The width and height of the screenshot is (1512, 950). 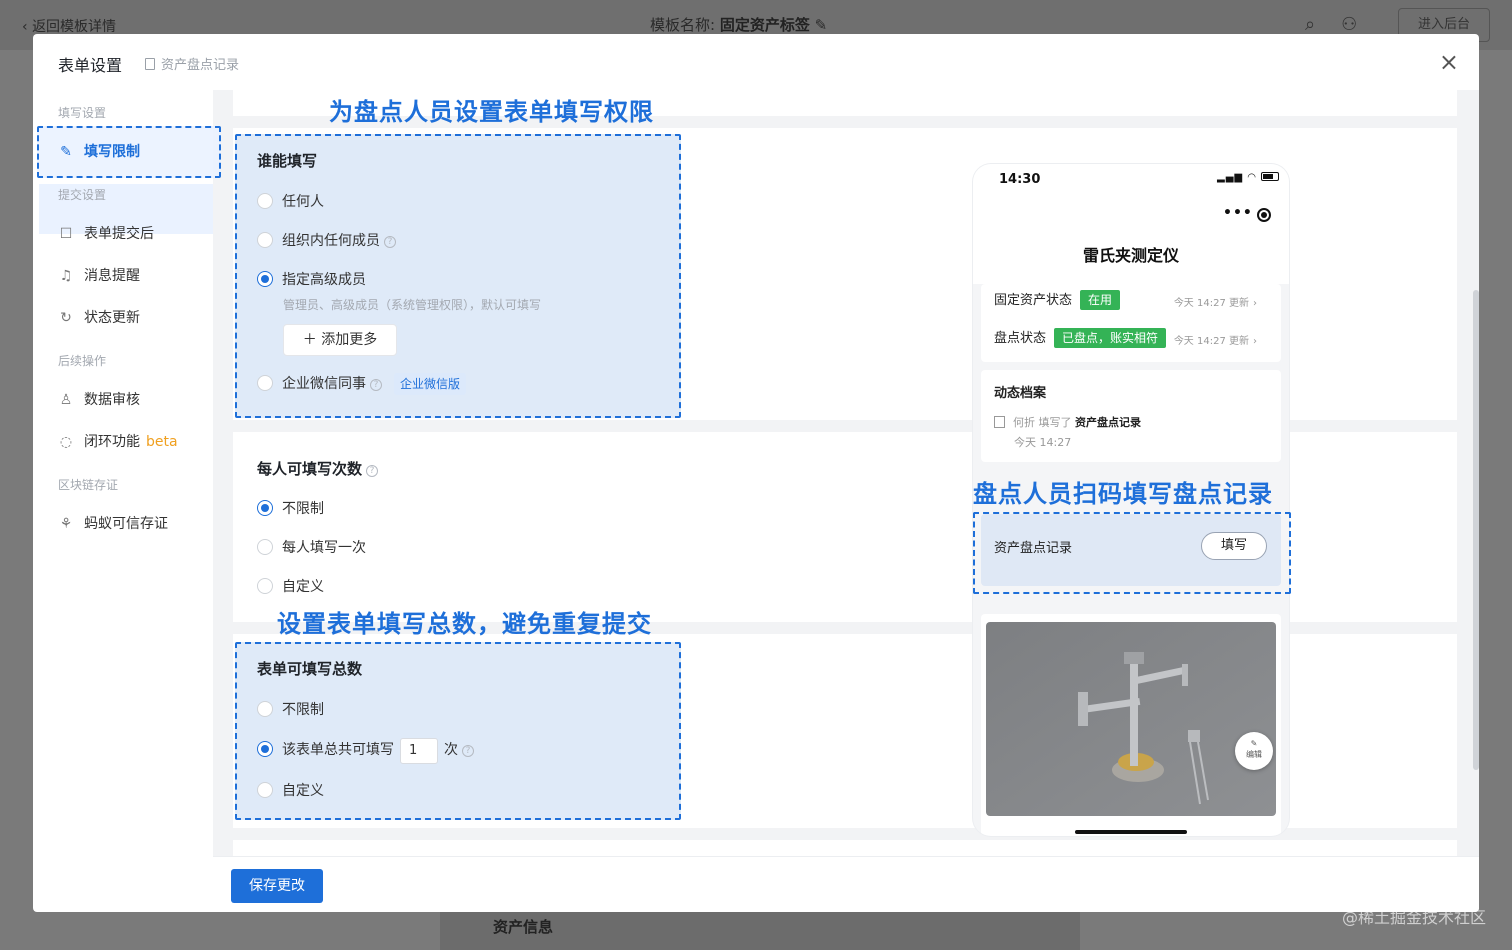 What do you see at coordinates (1238, 213) in the screenshot?
I see `more-icon: •••` at bounding box center [1238, 213].